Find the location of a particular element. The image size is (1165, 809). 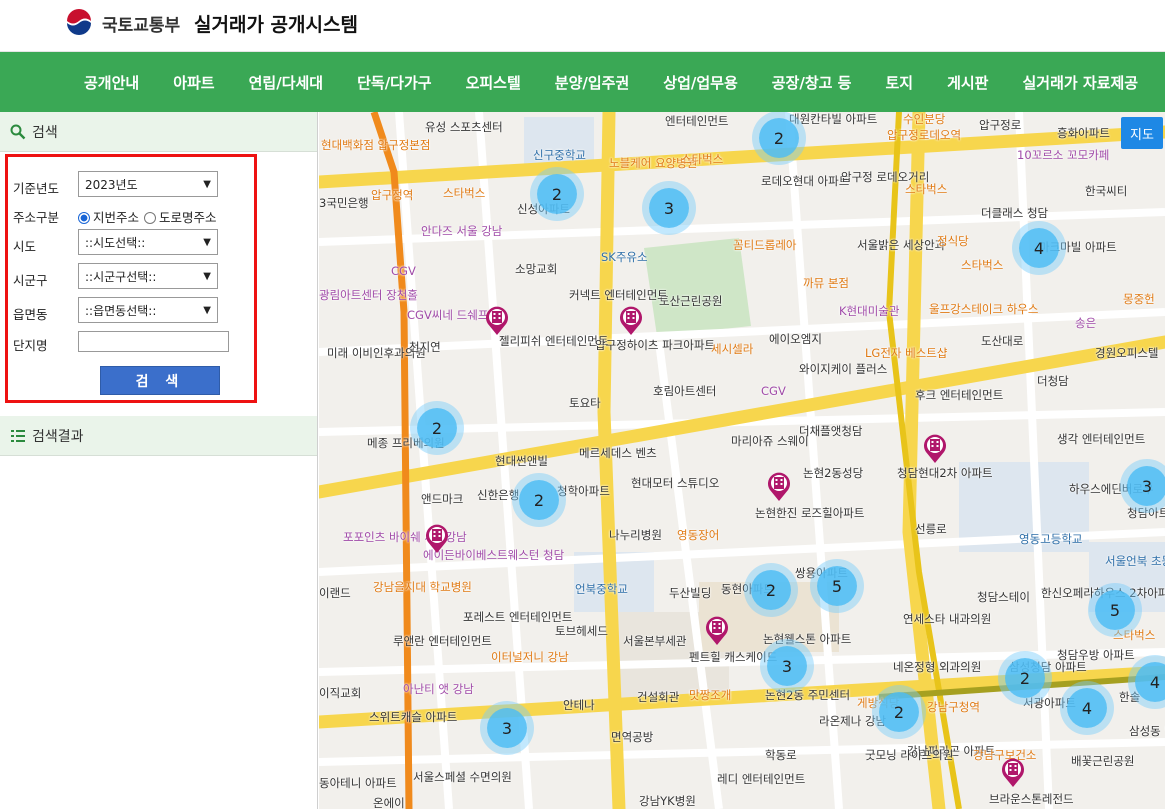

nav-item-detached: 단독/다가구 is located at coordinates (394, 82).